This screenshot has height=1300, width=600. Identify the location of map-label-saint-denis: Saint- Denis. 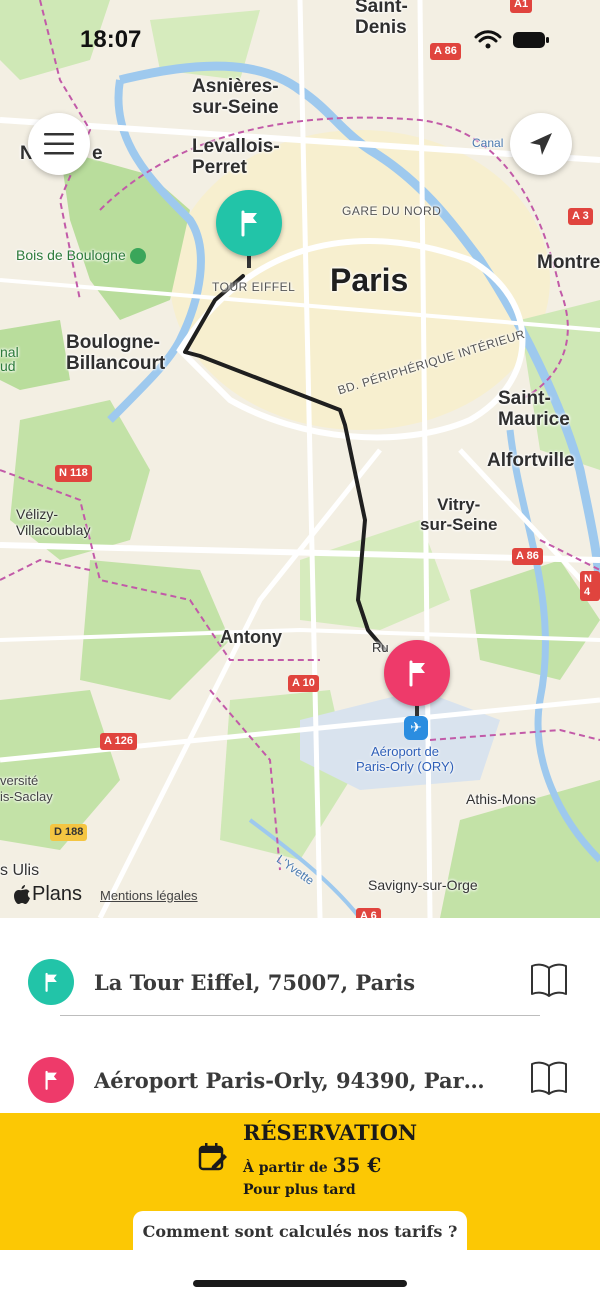
(381, 19).